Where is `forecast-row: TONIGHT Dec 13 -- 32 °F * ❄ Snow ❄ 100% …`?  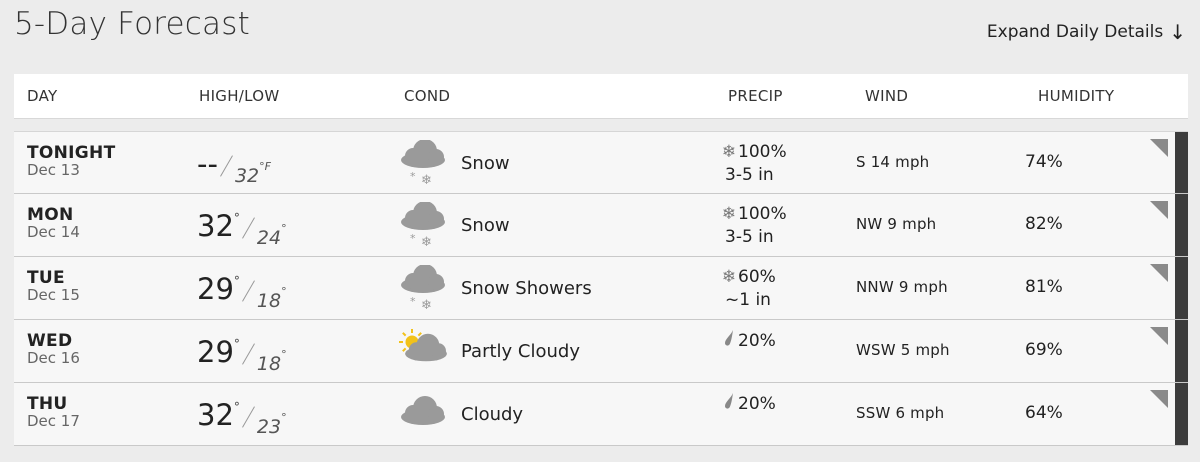 forecast-row: TONIGHT Dec 13 -- 32 °F * ❄ Snow ❄ 100% … is located at coordinates (601, 162).